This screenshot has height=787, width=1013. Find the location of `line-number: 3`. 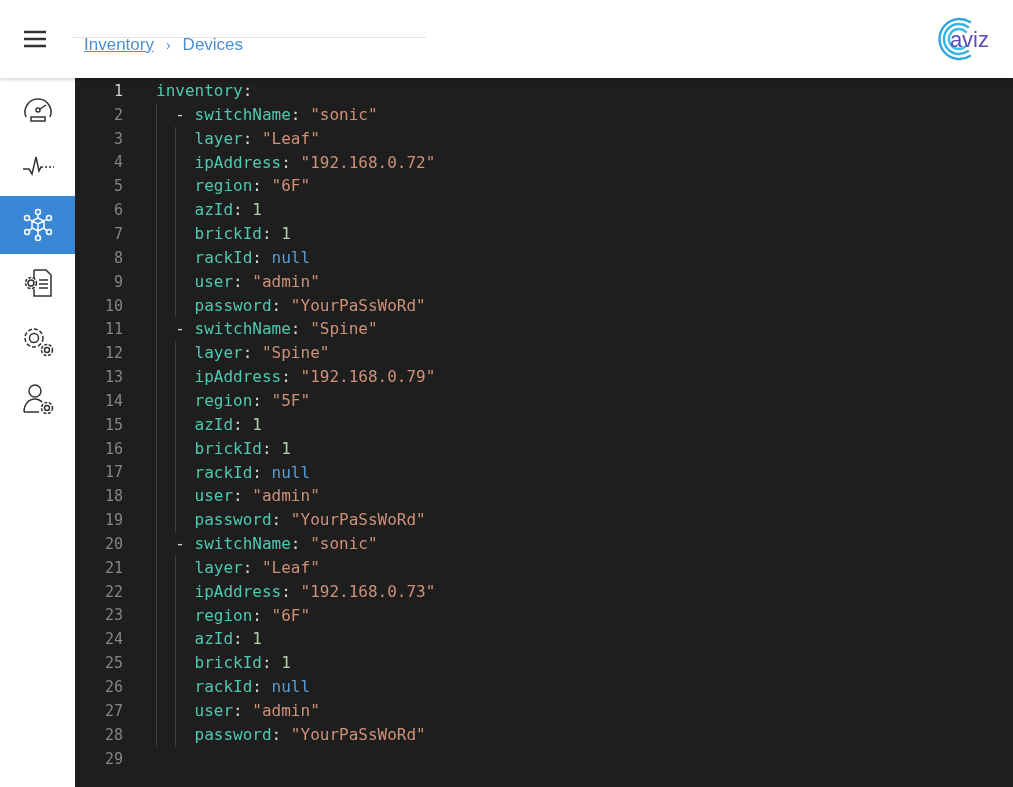

line-number: 3 is located at coordinates (117, 138).